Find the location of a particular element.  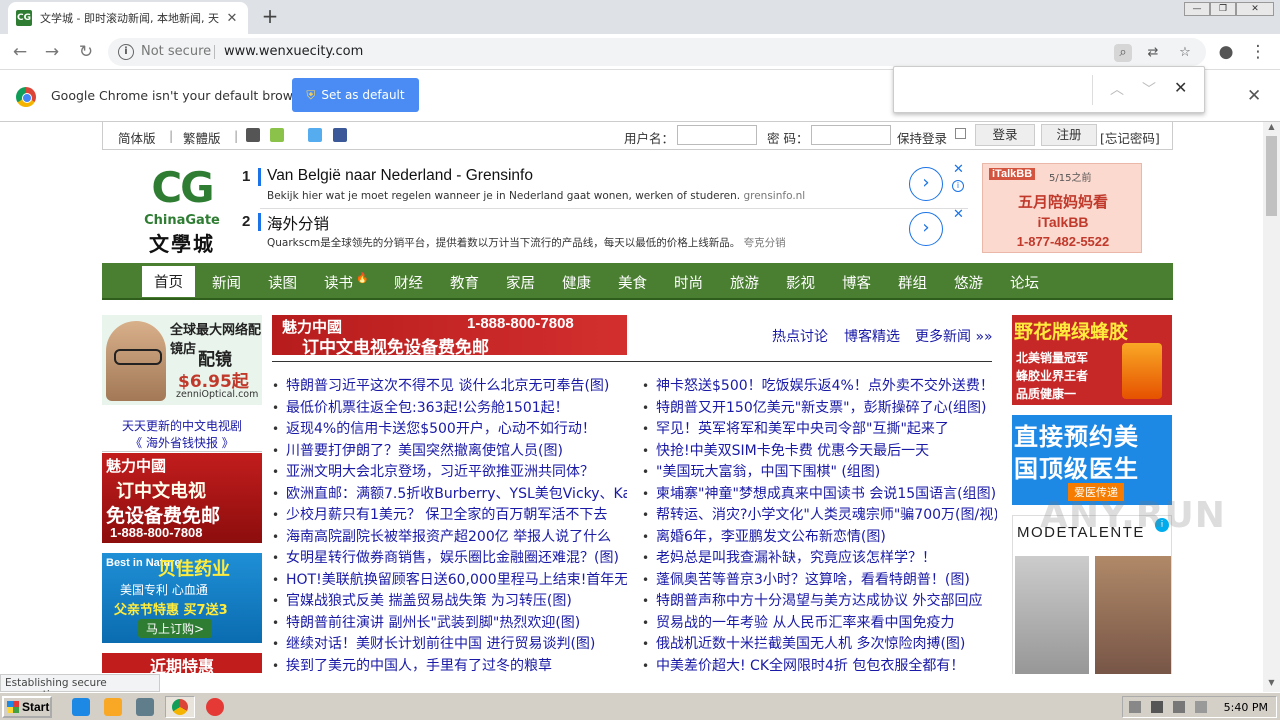

news-link: 柬埔寨"神童"梦想成真来中国读书 会说15国语言(组图) is located at coordinates (819, 495).